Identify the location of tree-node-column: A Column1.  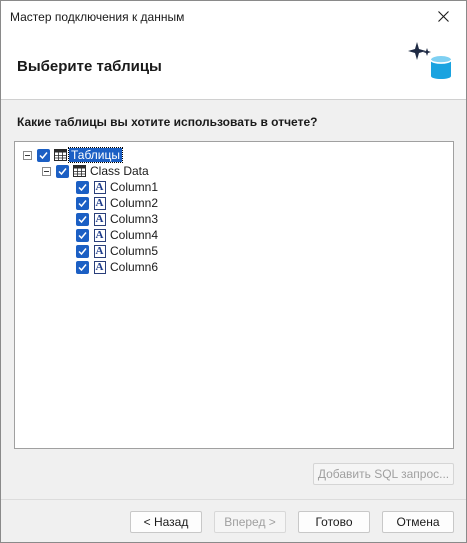
(117, 187).